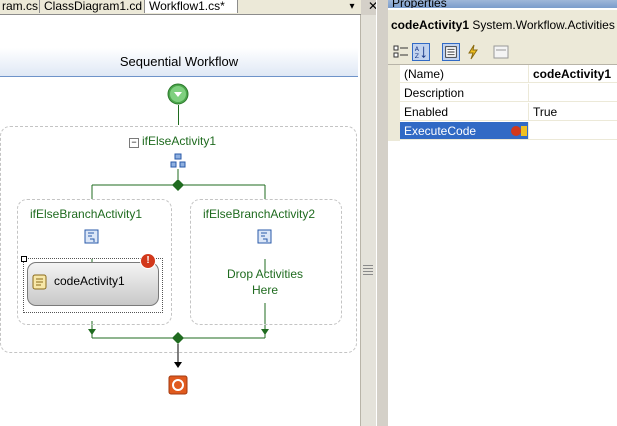 This screenshot has height=426, width=617. What do you see at coordinates (352, 7) in the screenshot?
I see `tab-dropdown-icon: ▾` at bounding box center [352, 7].